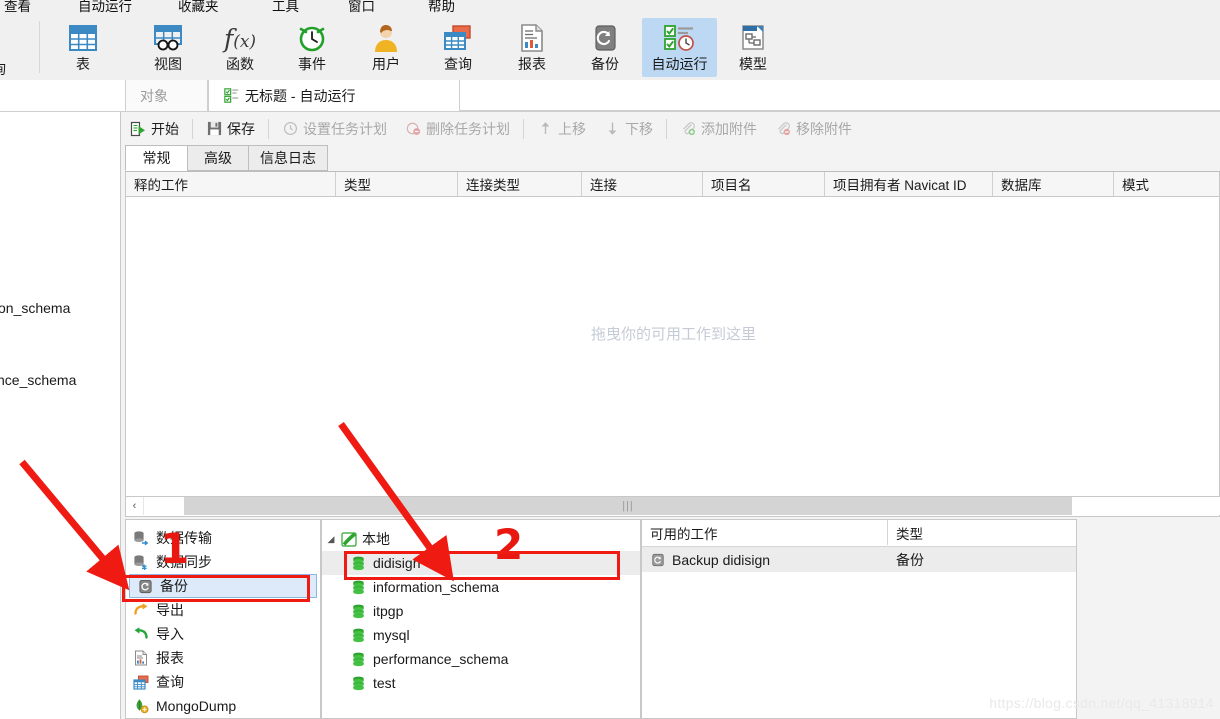 This screenshot has width=1220, height=719. What do you see at coordinates (214, 129) in the screenshot?
I see `save-icon` at bounding box center [214, 129].